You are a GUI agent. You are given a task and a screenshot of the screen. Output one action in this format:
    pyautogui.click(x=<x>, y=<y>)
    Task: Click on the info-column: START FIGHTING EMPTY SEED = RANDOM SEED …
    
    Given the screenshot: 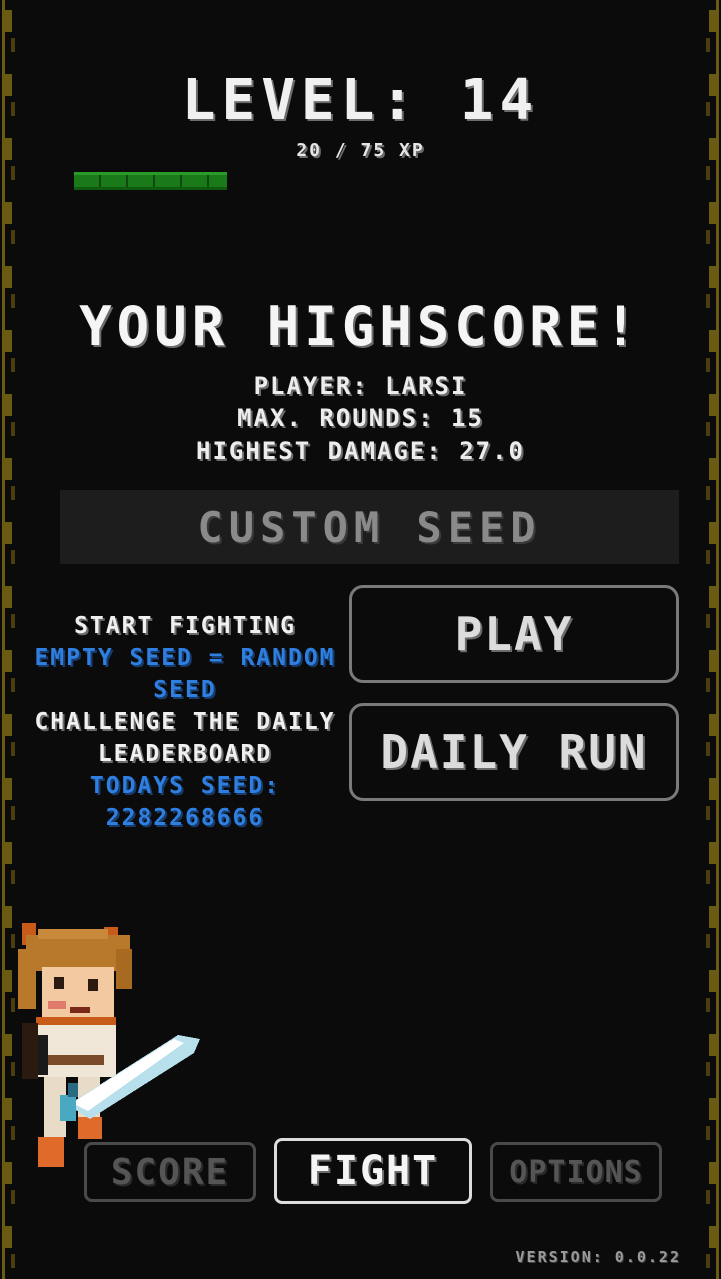 What is the action you would take?
    pyautogui.click(x=185, y=722)
    